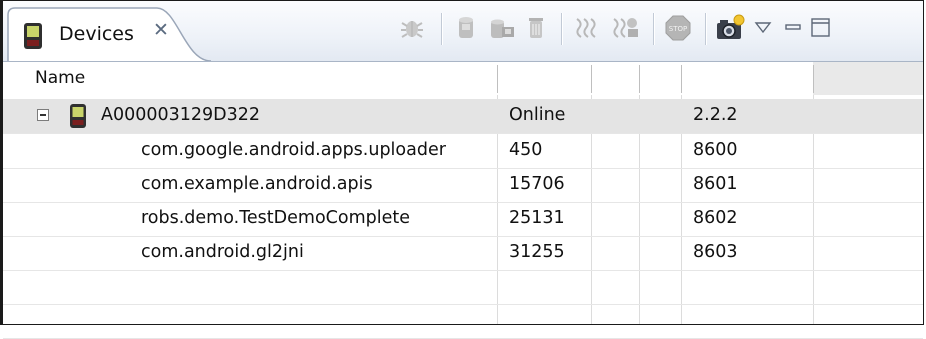 This screenshot has width=926, height=339. I want to click on heap-cylinder-icon, so click(466, 27).